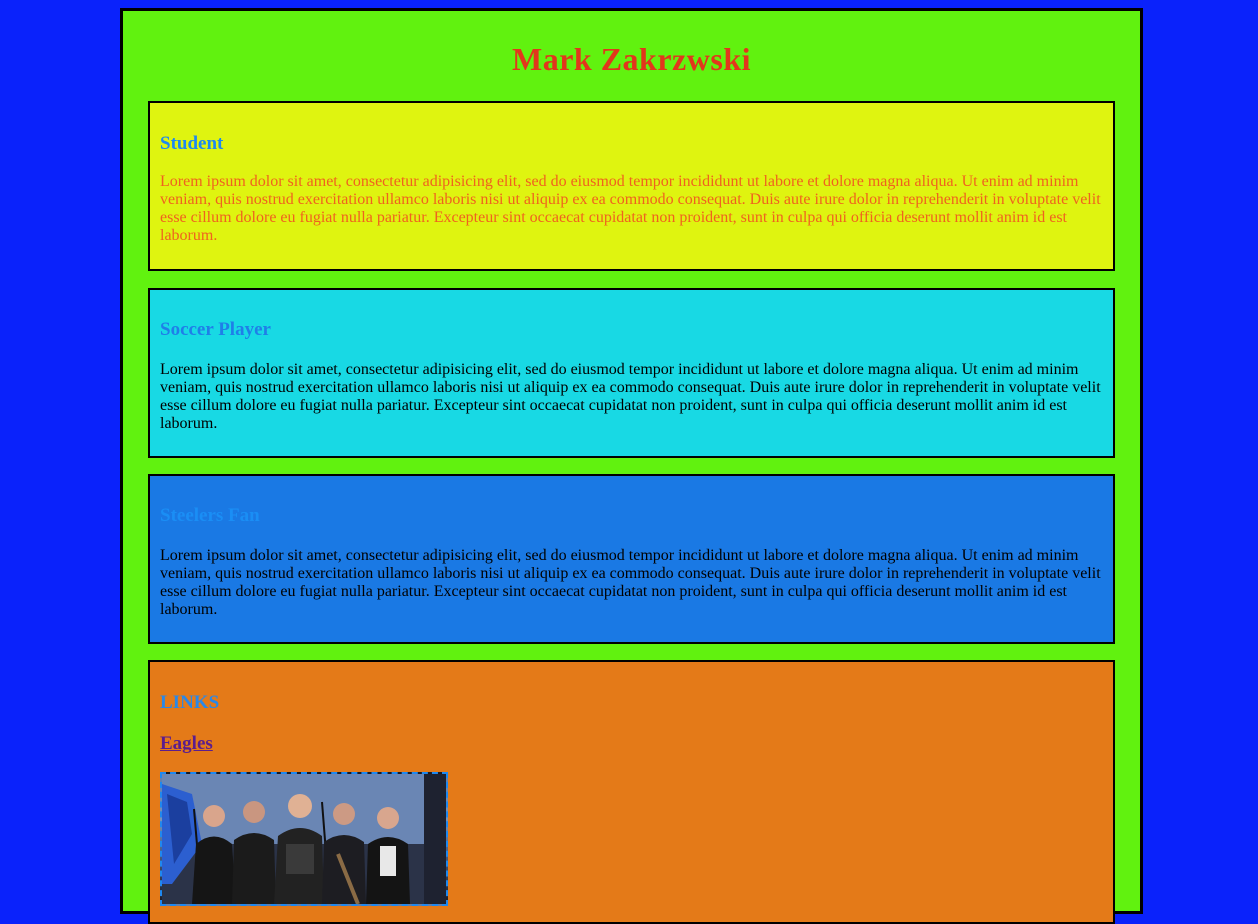 Image resolution: width=1258 pixels, height=924 pixels. I want to click on section-heading: Steelers Fan, so click(210, 515).